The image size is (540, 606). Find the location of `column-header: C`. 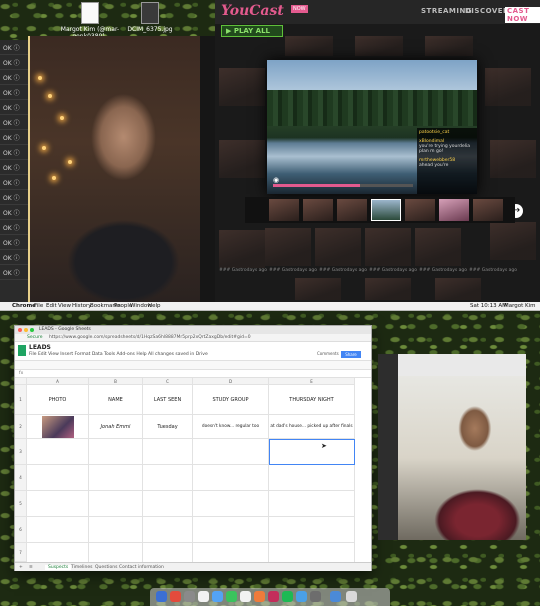

column-header: C is located at coordinates (168, 381).